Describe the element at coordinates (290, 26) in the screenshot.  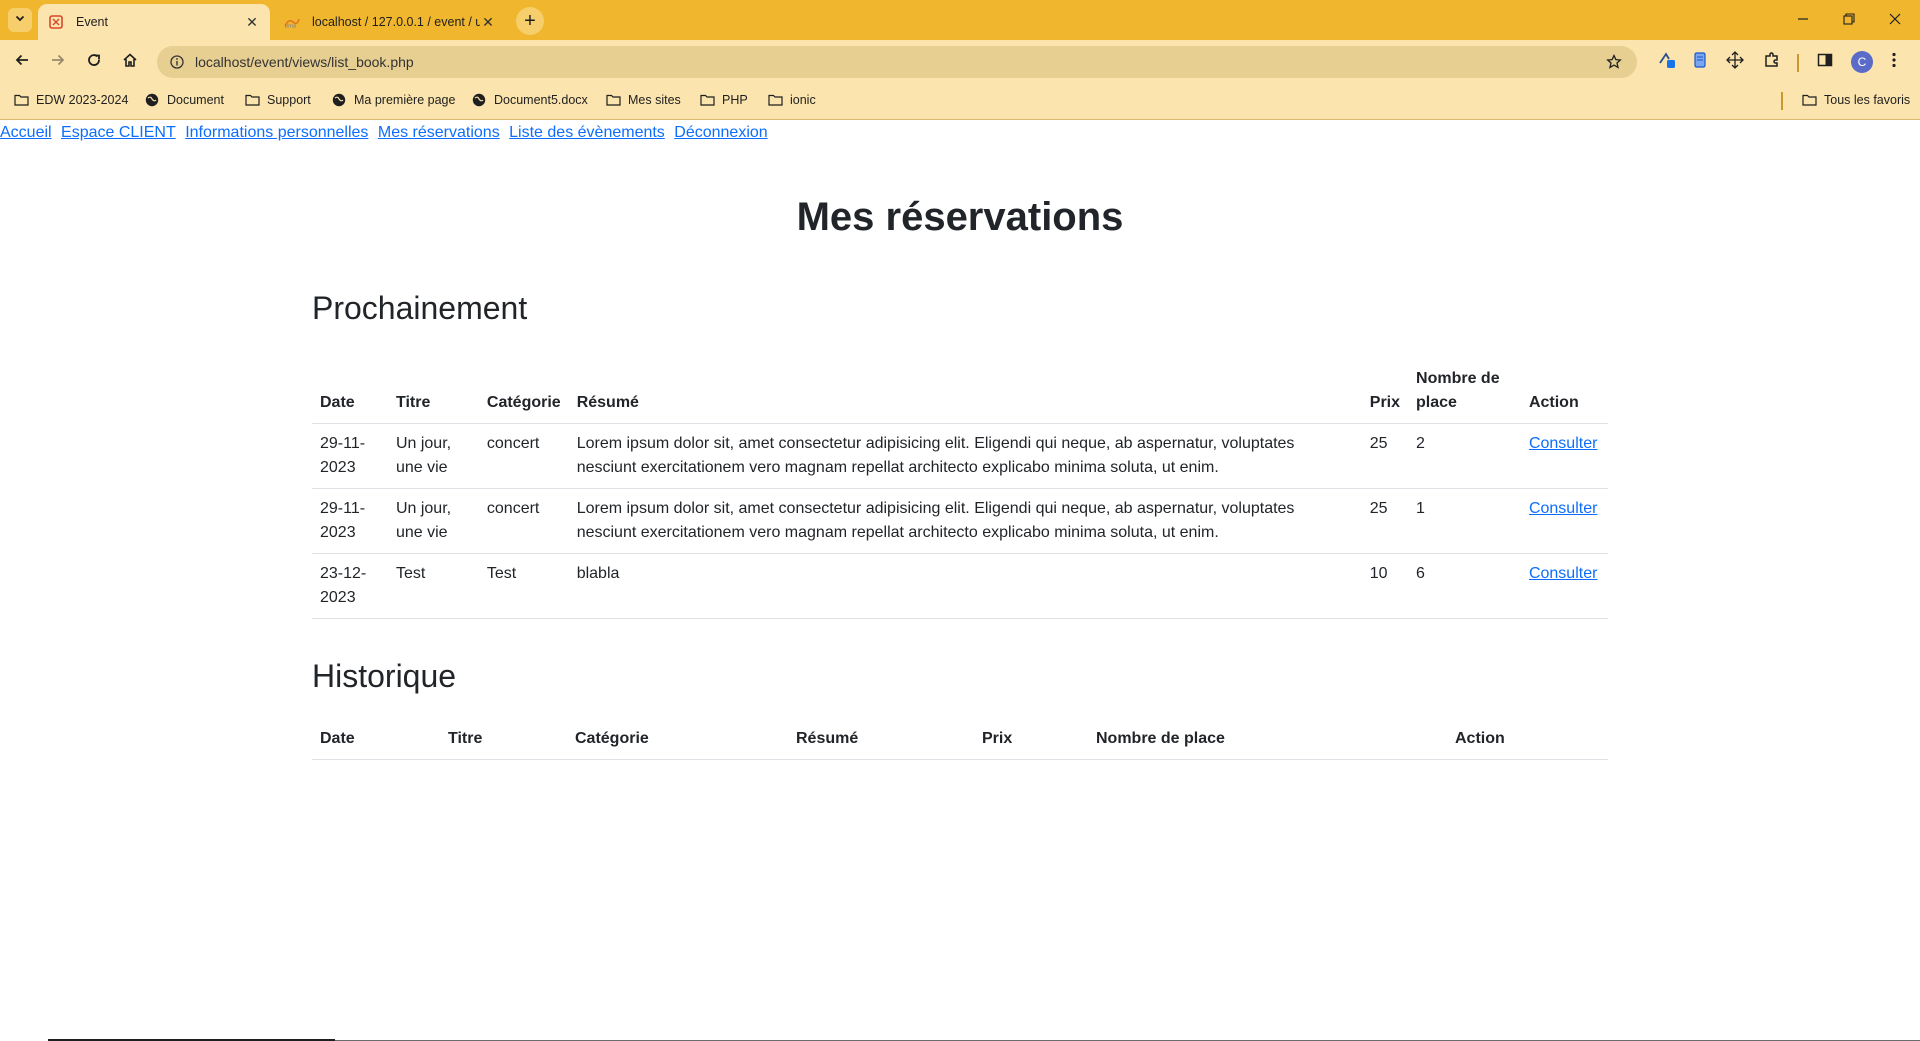
I see `svg-text: pma` at that location.